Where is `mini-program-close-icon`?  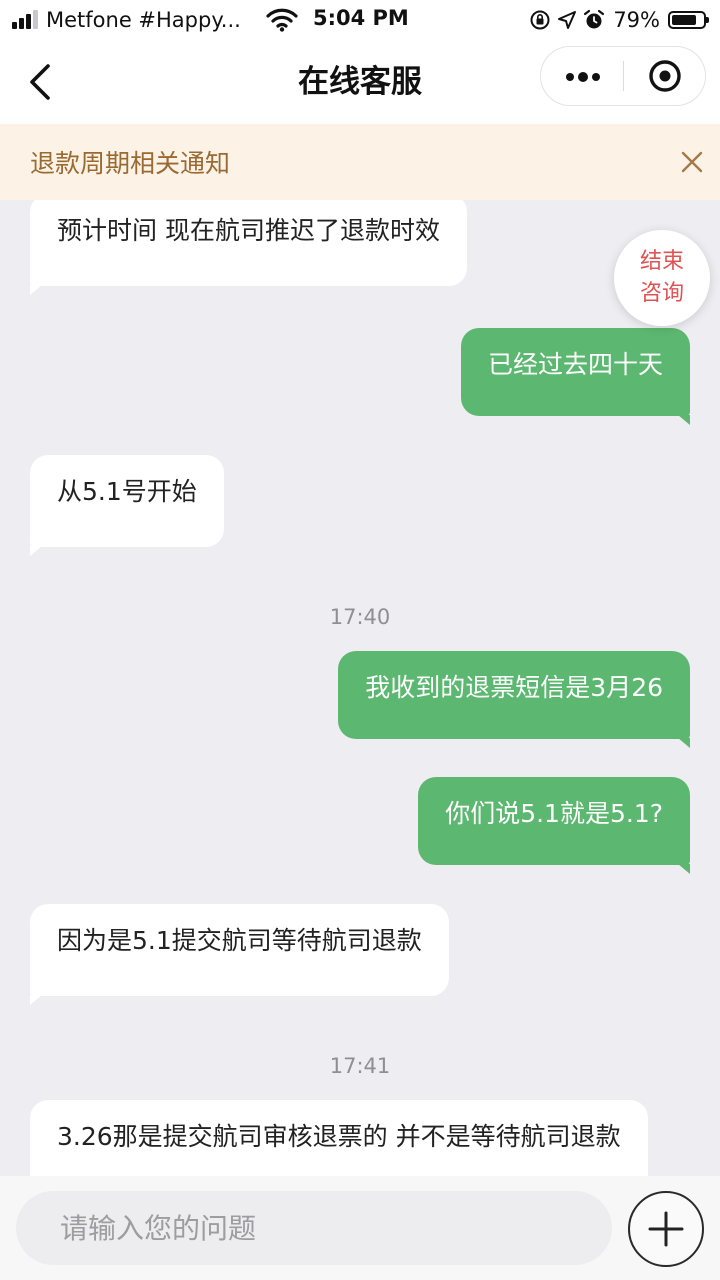
mini-program-close-icon is located at coordinates (665, 76).